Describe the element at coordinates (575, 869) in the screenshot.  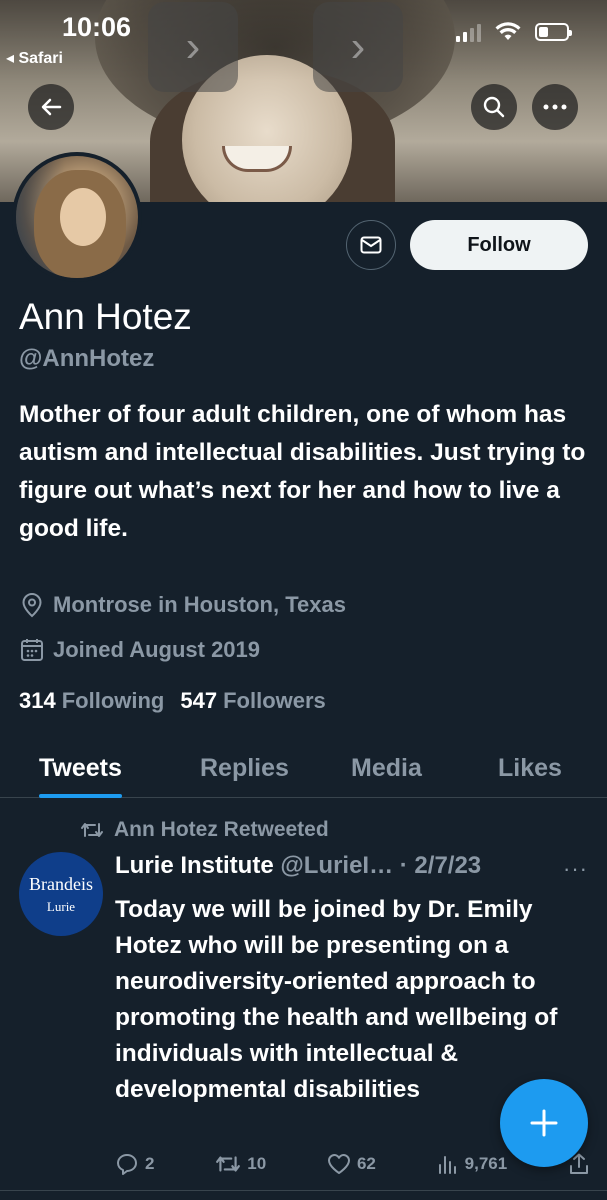
I see `tweet-more-button: ···` at that location.